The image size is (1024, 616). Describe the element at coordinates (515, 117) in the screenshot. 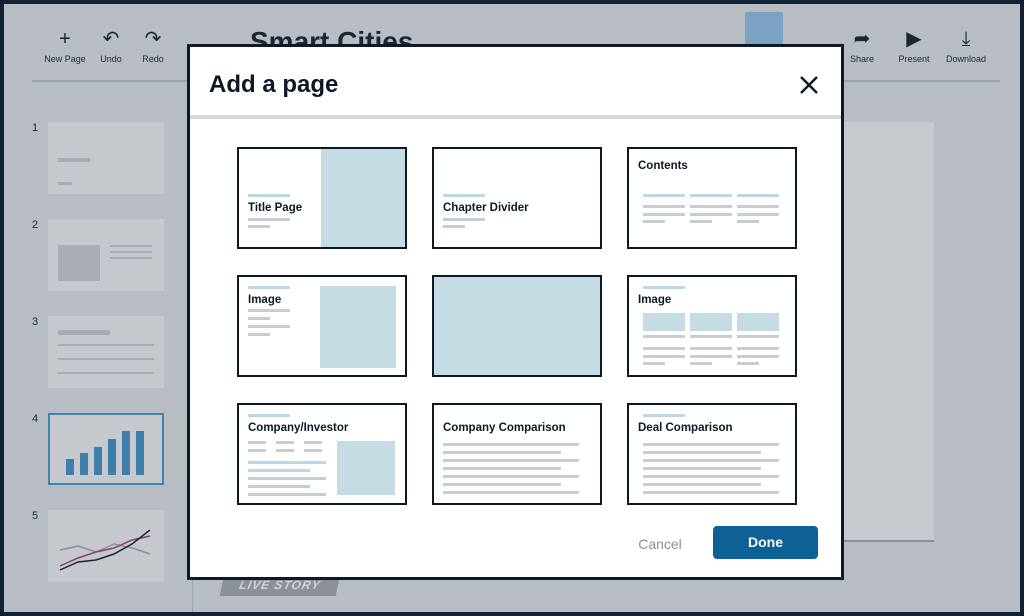

I see `dialog-divider` at that location.